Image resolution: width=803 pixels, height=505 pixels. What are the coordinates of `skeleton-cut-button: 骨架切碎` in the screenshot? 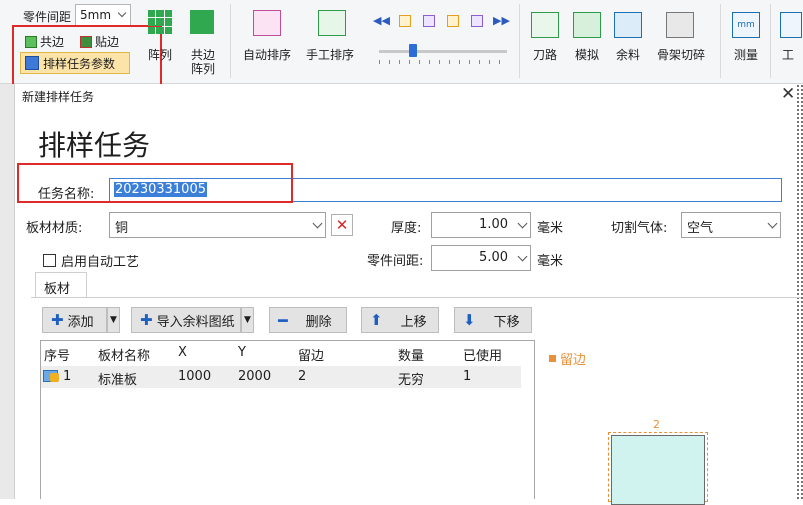 It's located at (681, 54).